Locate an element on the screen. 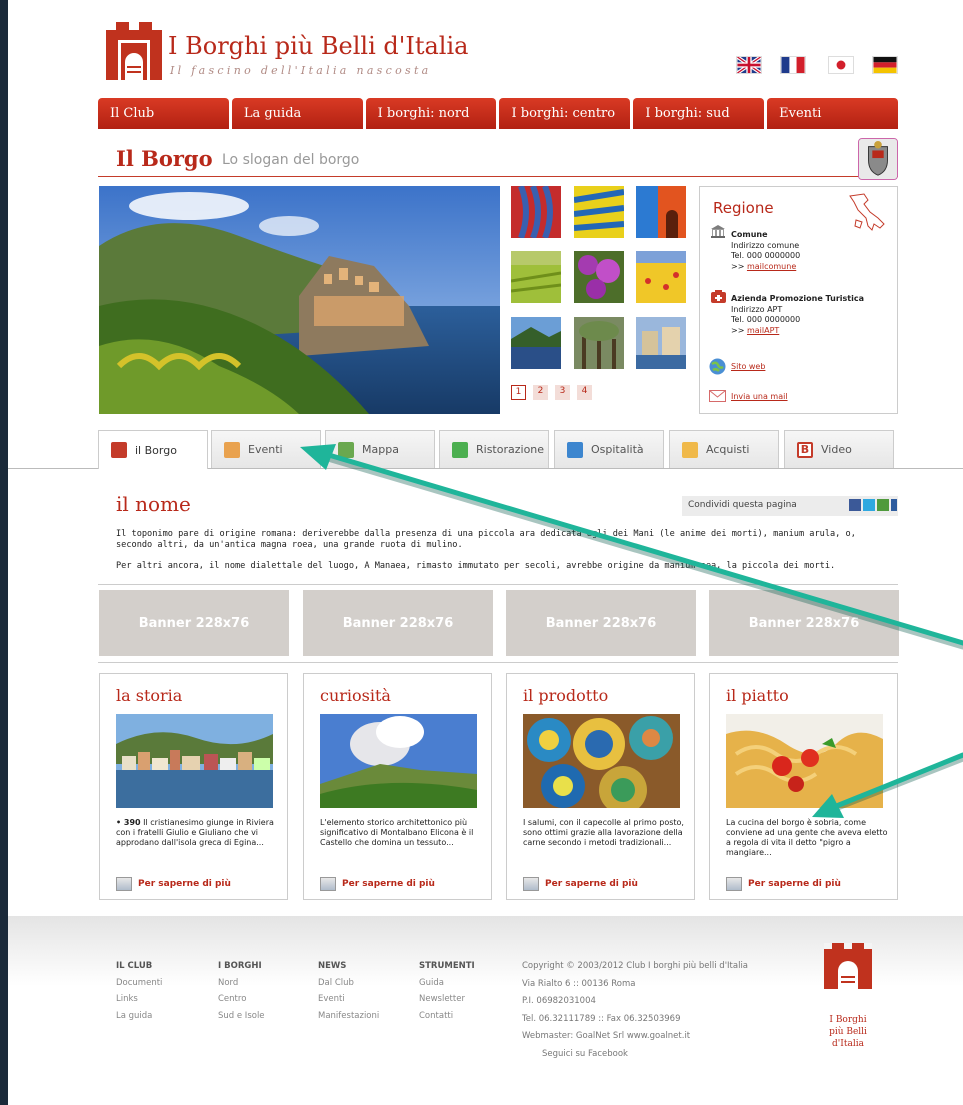 The height and width of the screenshot is (1105, 963). tab-label: Acquisti is located at coordinates (728, 449).